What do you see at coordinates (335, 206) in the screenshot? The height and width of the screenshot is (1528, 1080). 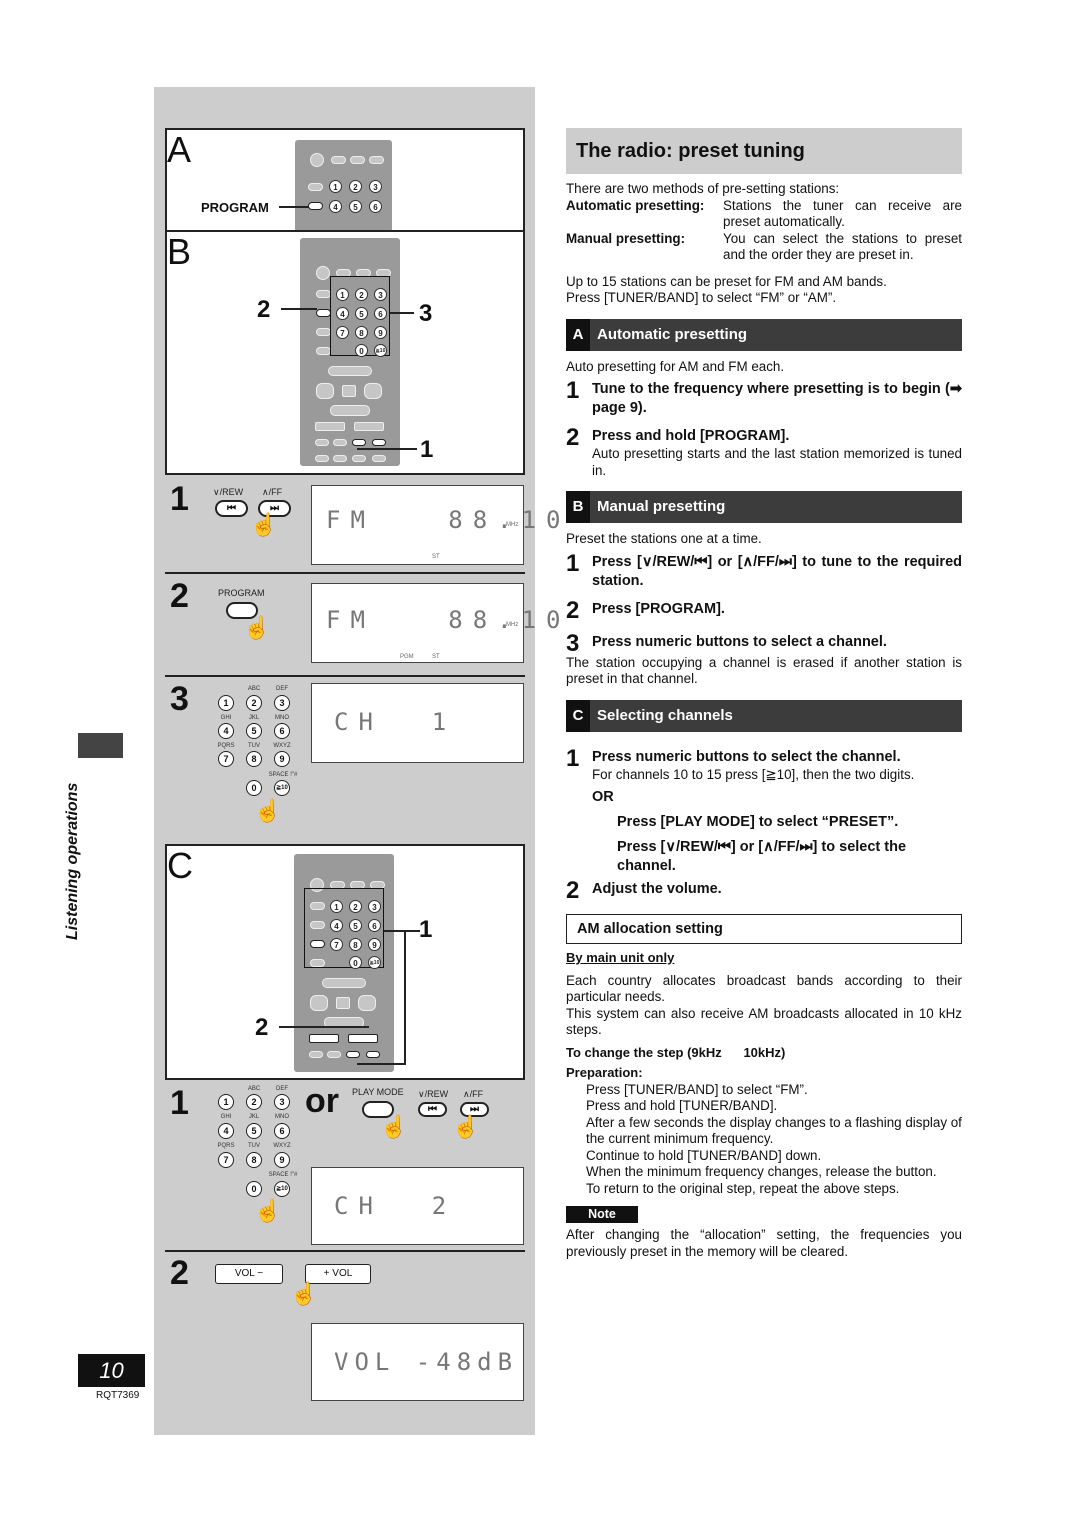 I see `num-4-illus: 4` at bounding box center [335, 206].